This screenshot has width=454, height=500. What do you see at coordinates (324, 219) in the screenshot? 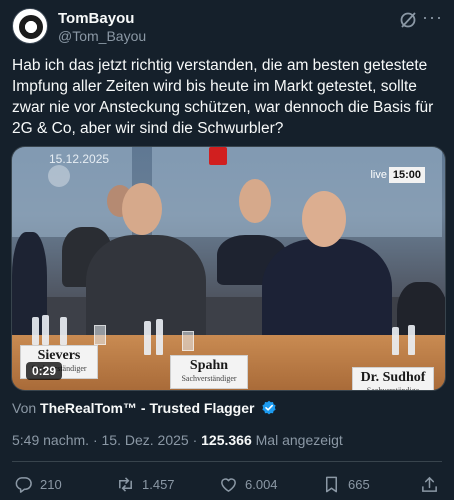
I see `person-spahn-head` at bounding box center [324, 219].